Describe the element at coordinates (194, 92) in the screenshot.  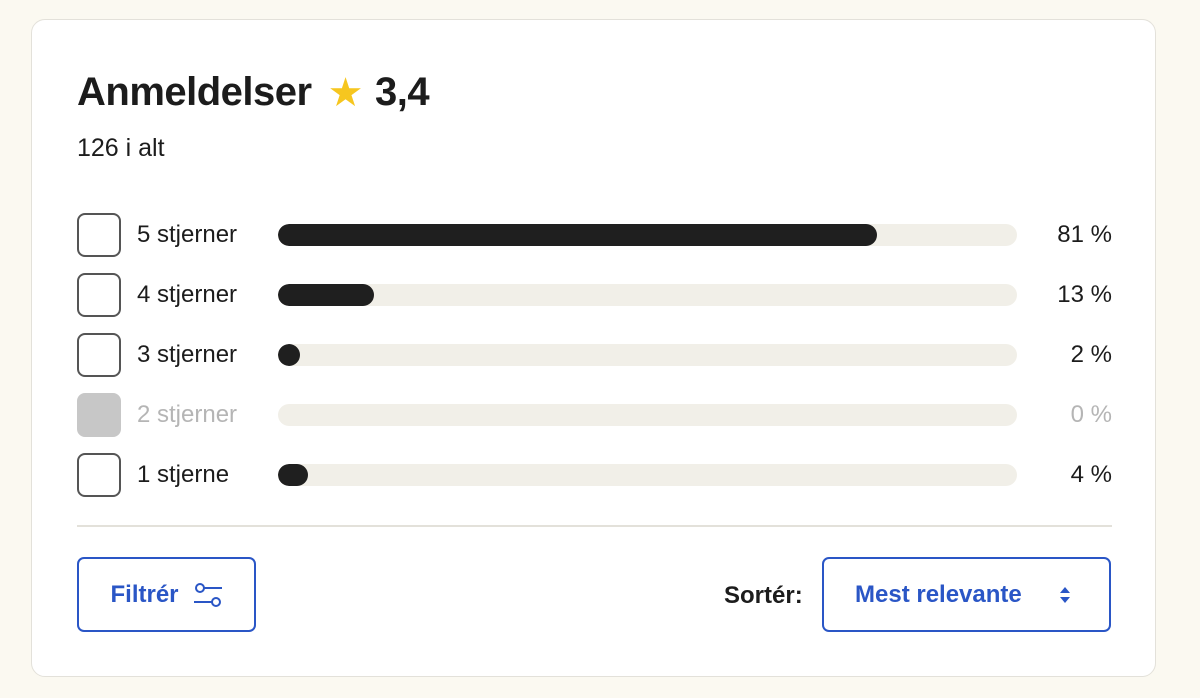
I see `reviews-title: Anmeldelser` at that location.